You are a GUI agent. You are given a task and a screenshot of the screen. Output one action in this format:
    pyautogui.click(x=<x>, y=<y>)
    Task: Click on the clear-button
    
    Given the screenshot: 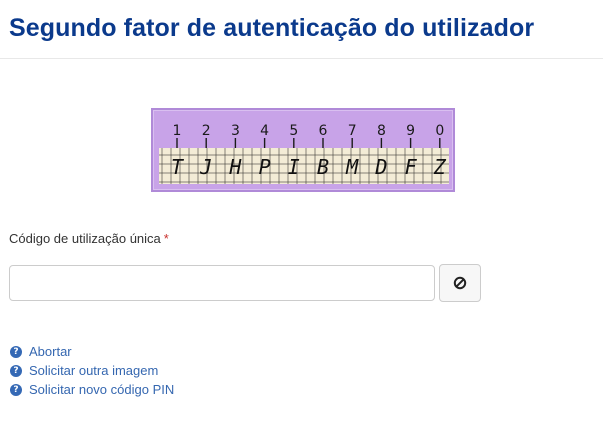 What is the action you would take?
    pyautogui.click(x=460, y=283)
    